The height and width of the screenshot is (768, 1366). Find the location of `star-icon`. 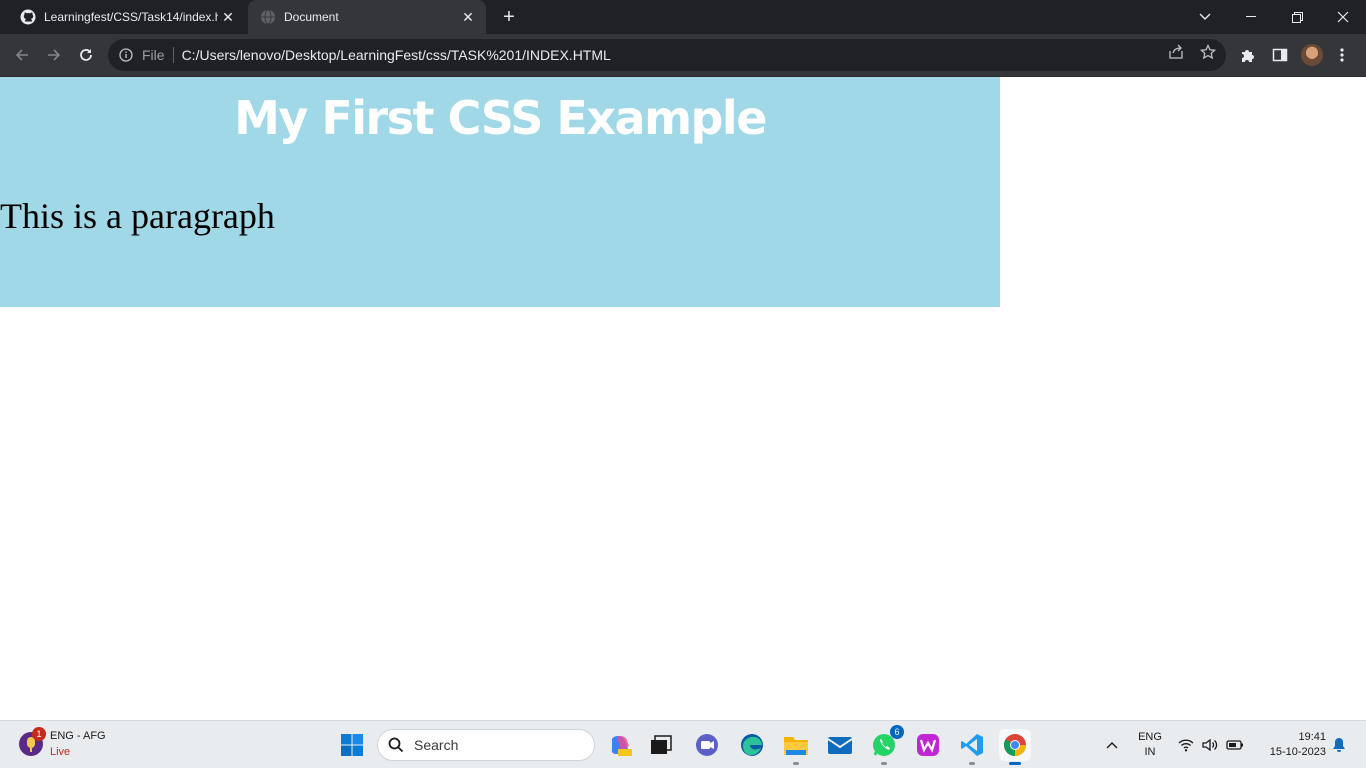

star-icon is located at coordinates (1208, 52).